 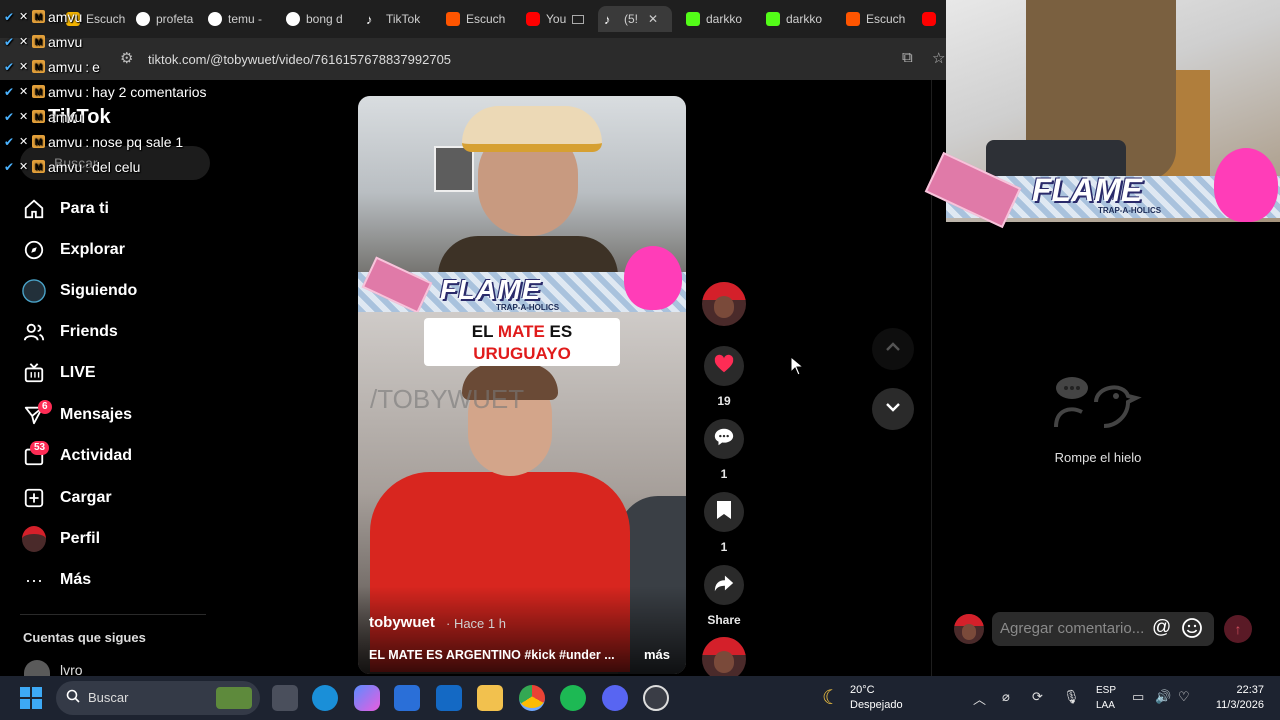 I want to click on microphone-icon: 🎙, so click(x=1071, y=697).